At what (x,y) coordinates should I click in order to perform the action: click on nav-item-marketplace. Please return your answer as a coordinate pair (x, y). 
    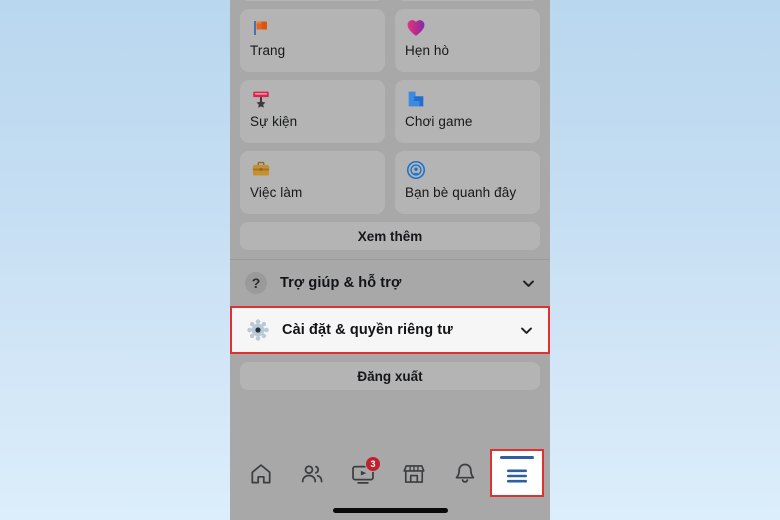
    Looking at the image, I should click on (413, 474).